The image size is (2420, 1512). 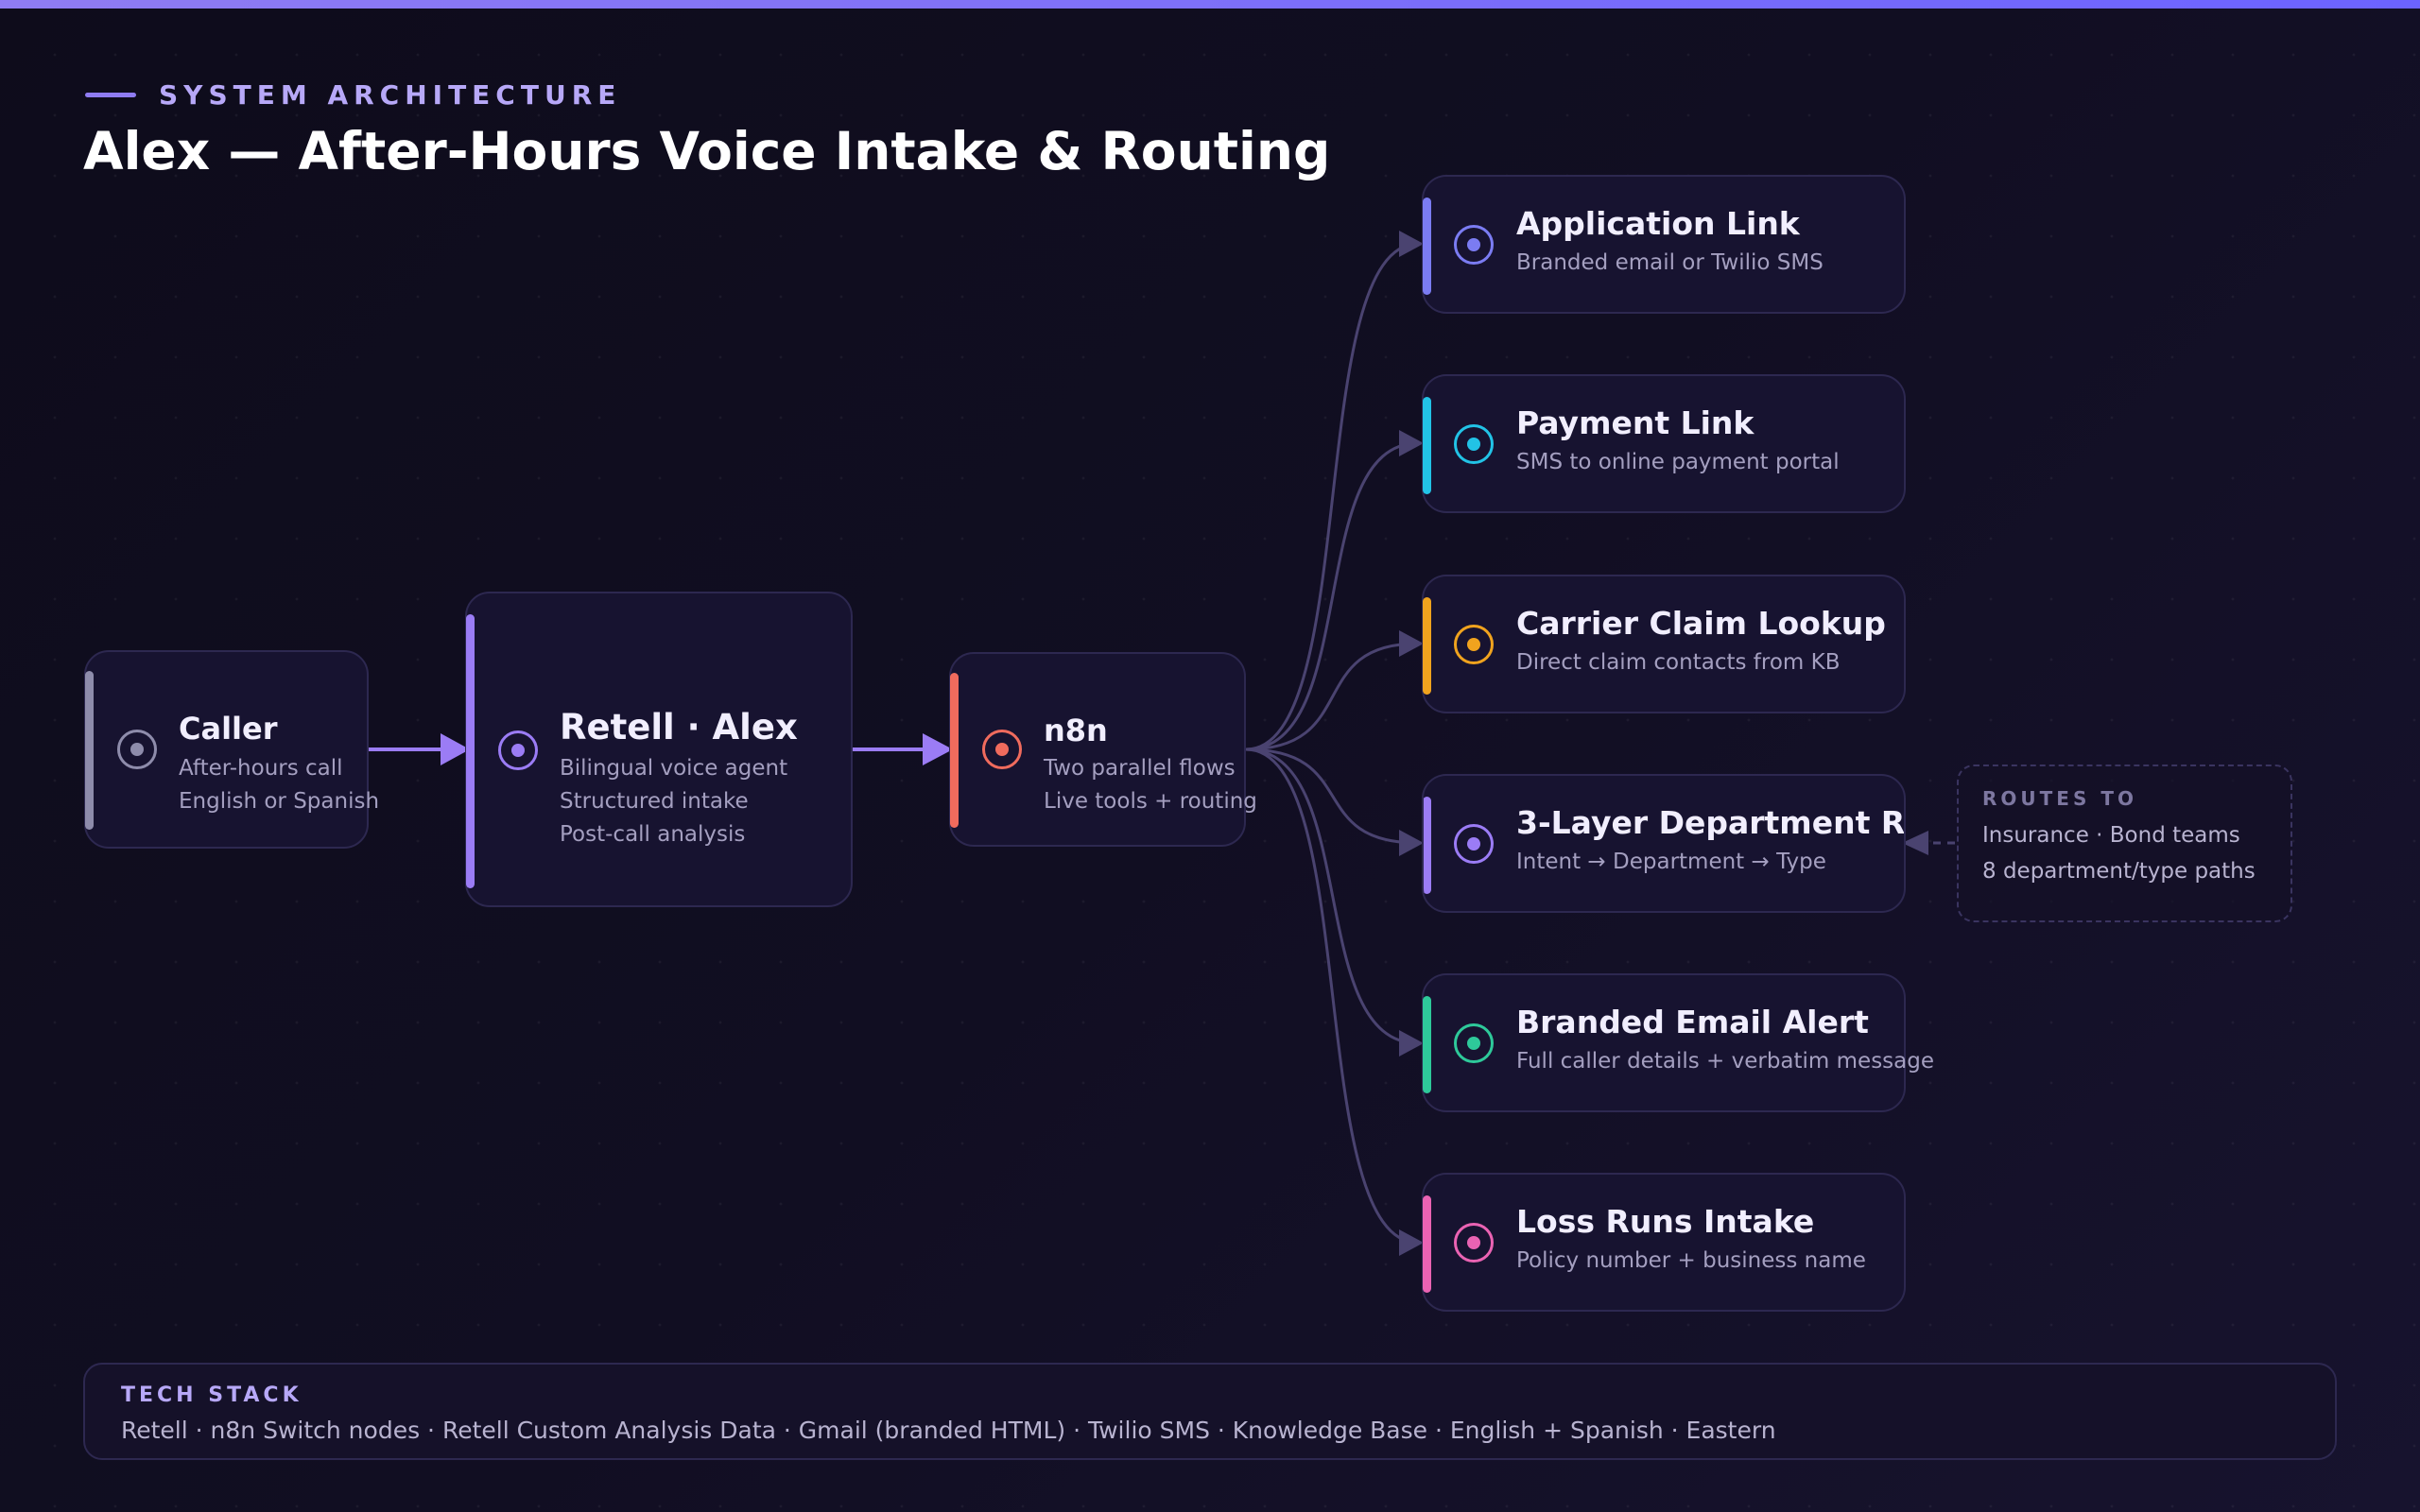 I want to click on department-routing-icon, so click(x=1474, y=844).